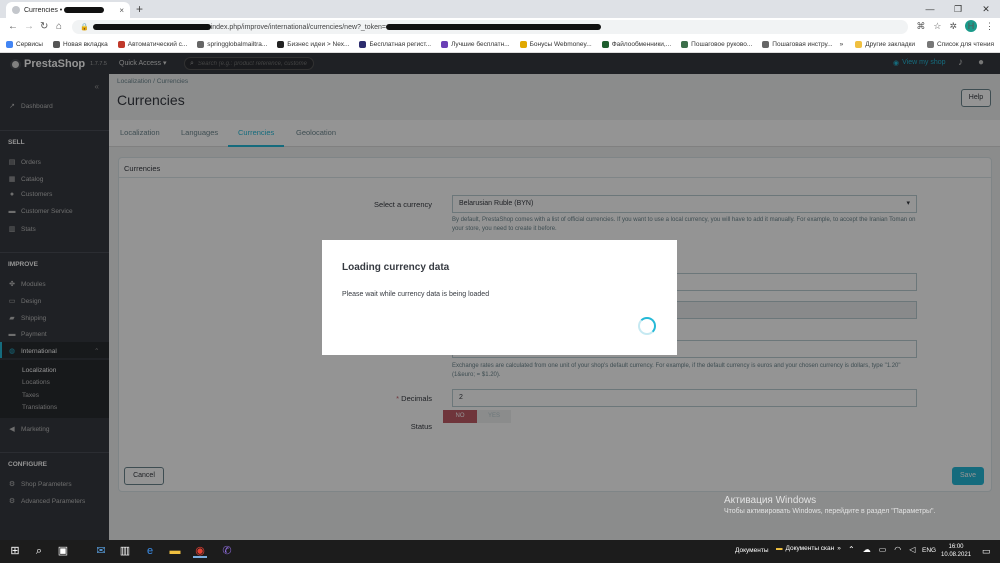 This screenshot has height=563, width=1000. I want to click on documents-scan-toolbar: ▬ Документы скан», so click(808, 548).